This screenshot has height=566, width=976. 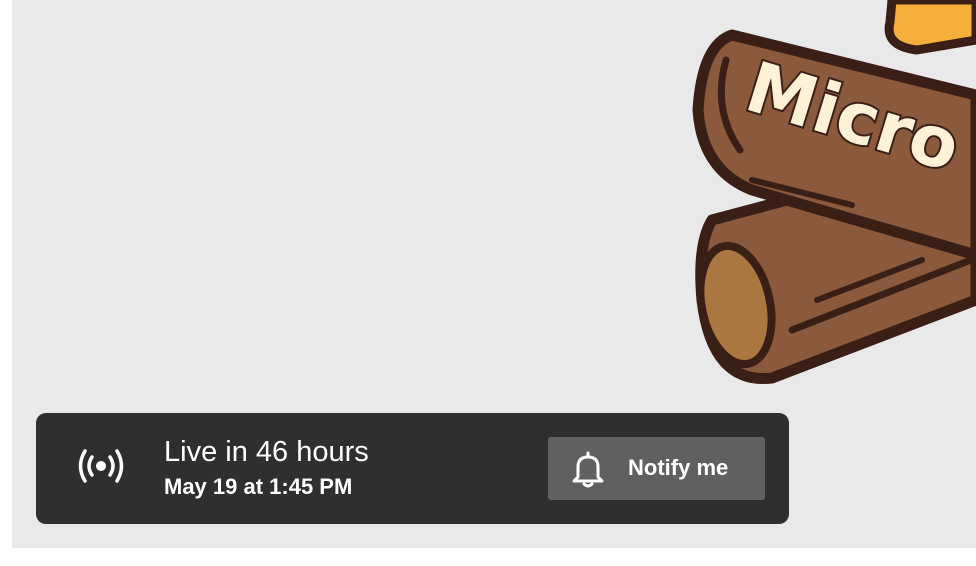 I want to click on live-countdown-title: Live in 46 hours, so click(x=266, y=452).